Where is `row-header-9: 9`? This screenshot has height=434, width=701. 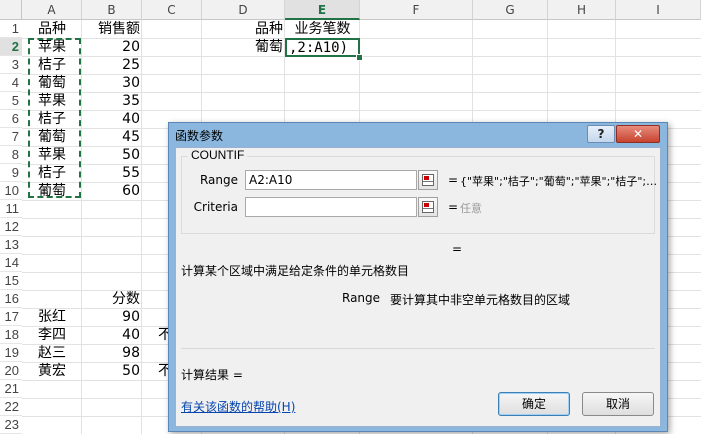
row-header-9: 9 is located at coordinates (11, 173).